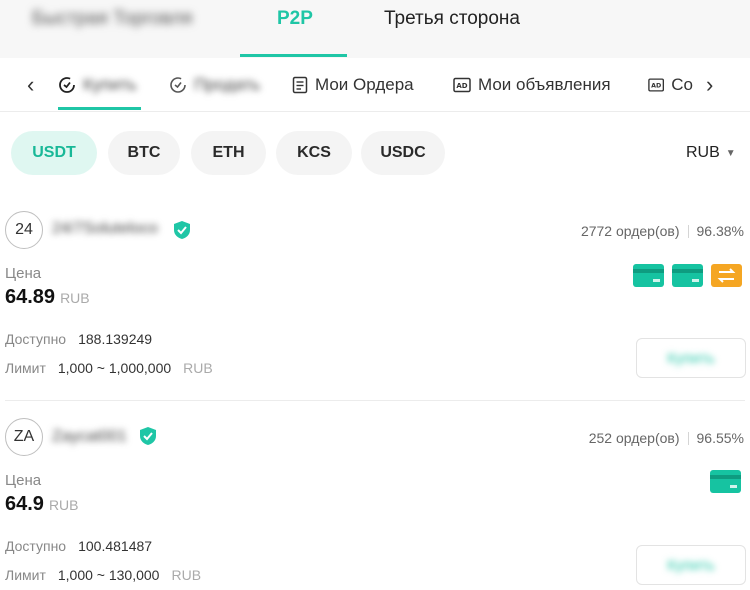  Describe the element at coordinates (703, 152) in the screenshot. I see `currency-label: RUB` at that location.